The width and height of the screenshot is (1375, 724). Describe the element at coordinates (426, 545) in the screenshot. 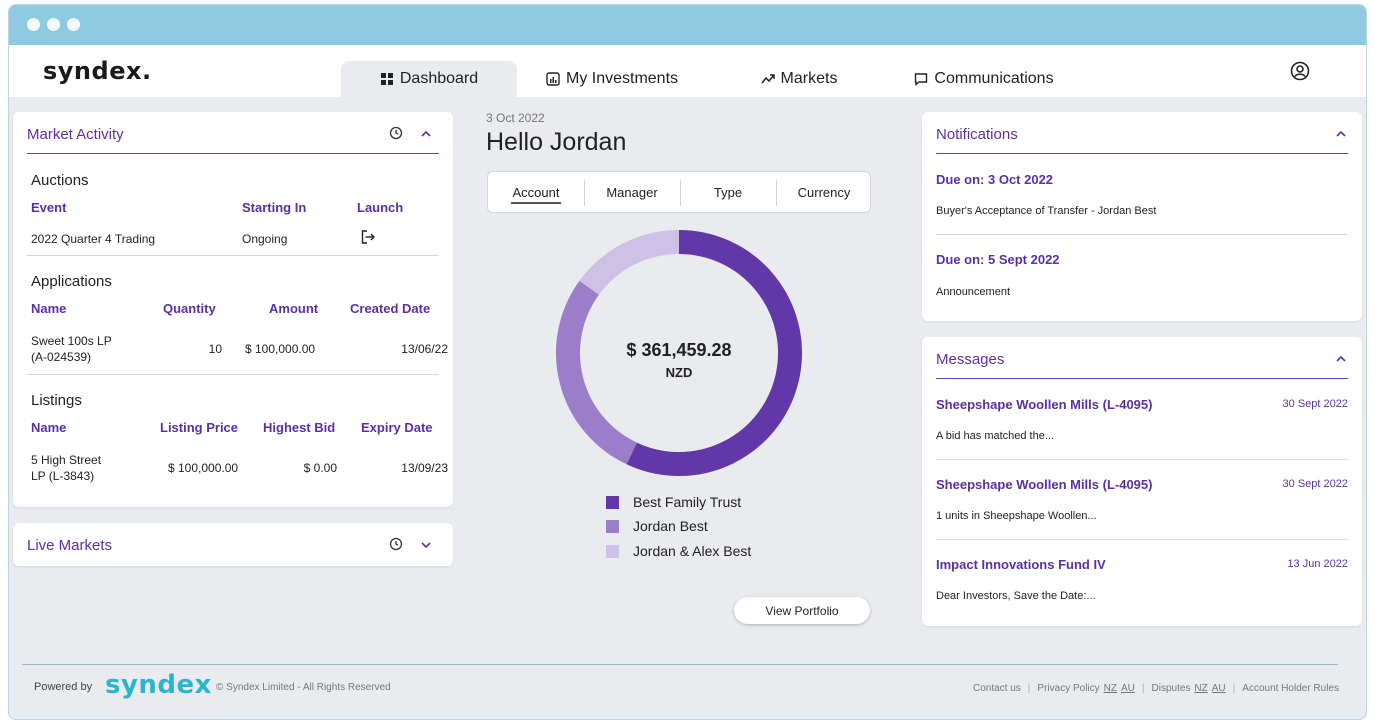

I see `chevron-down-icon` at that location.